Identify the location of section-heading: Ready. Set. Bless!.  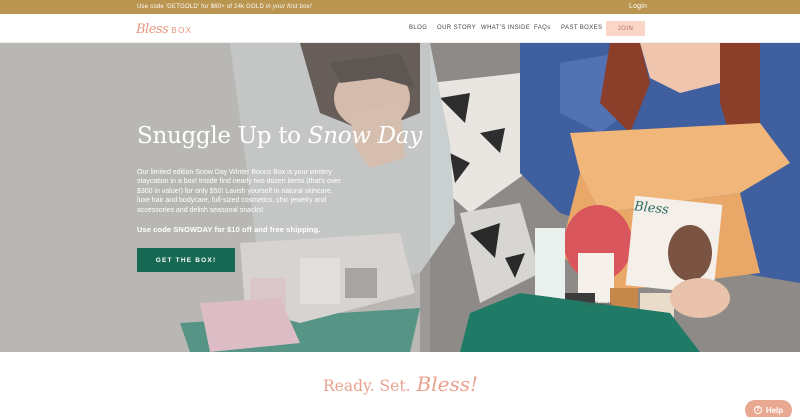
(400, 384).